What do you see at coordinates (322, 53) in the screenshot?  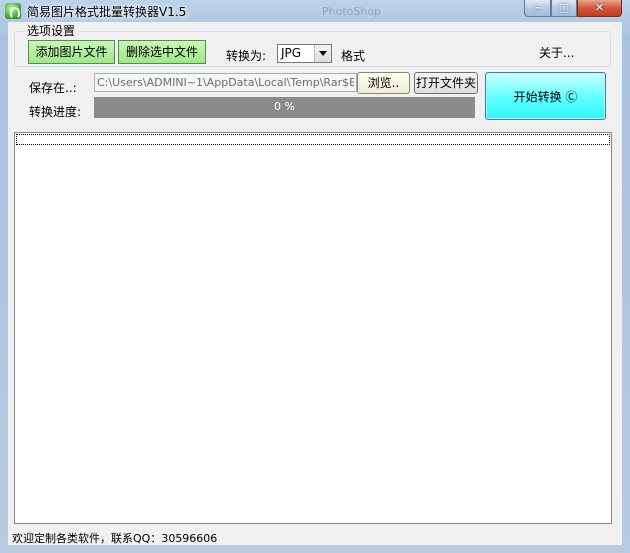 I see `chevron-down-icon` at bounding box center [322, 53].